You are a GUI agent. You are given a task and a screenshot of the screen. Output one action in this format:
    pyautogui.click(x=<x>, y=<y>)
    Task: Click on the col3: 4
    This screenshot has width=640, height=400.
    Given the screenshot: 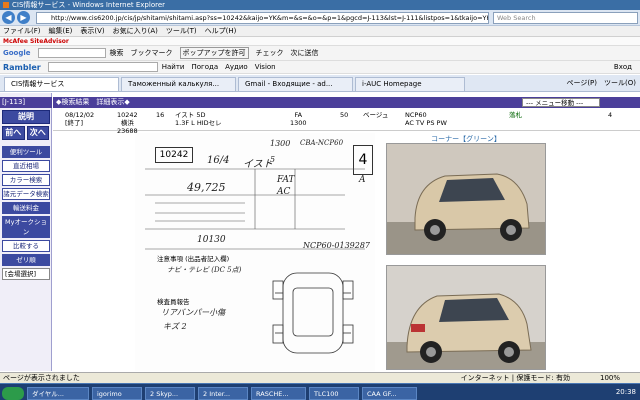 What is the action you would take?
    pyautogui.click(x=610, y=115)
    